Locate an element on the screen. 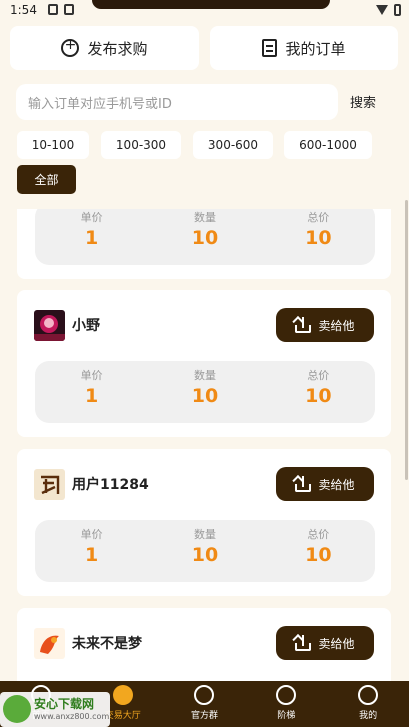 The height and width of the screenshot is (727, 409). trade-hall-icon is located at coordinates (122, 695).